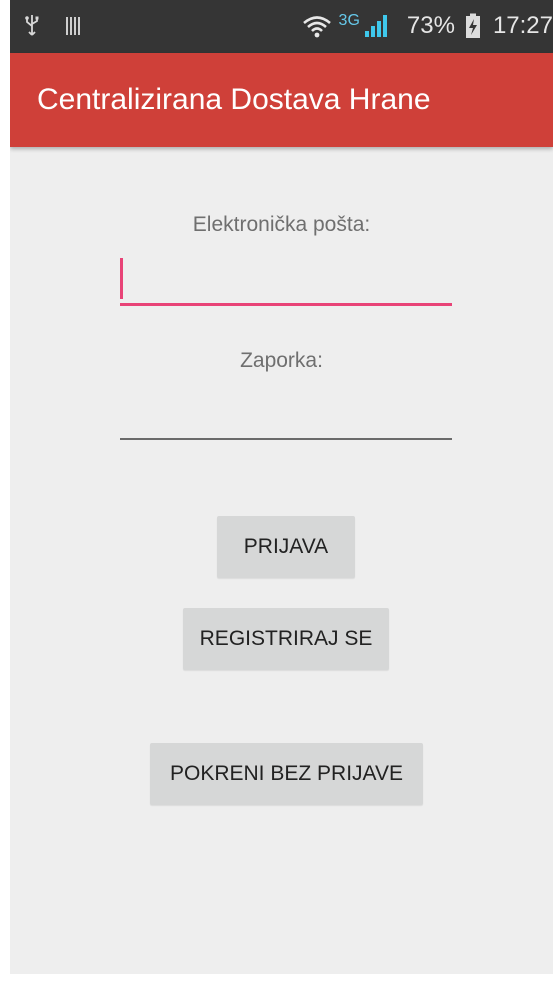 This screenshot has height=983, width=553. Describe the element at coordinates (349, 20) in the screenshot. I see `network-type: 3G` at that location.